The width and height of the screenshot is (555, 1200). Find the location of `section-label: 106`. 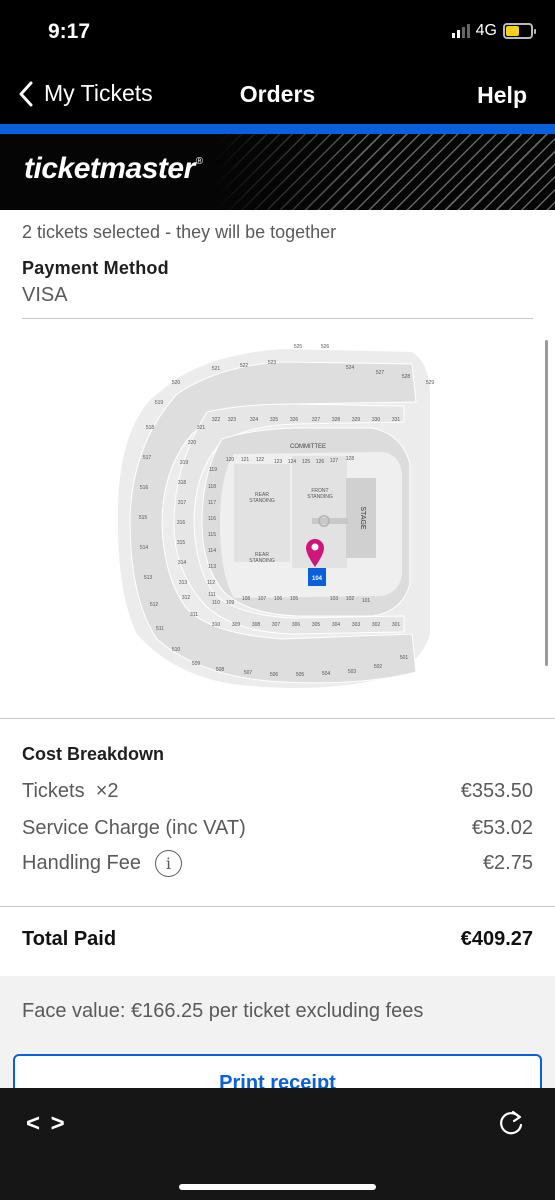

section-label: 106 is located at coordinates (278, 599).